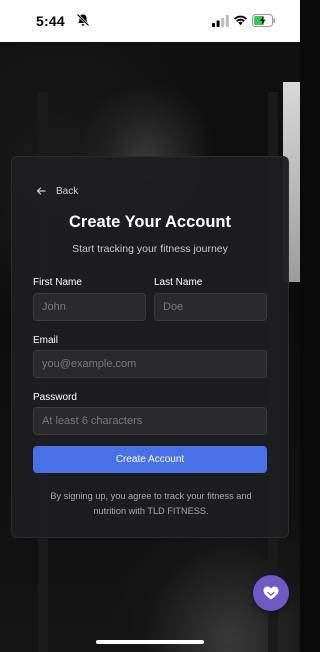 This screenshot has width=320, height=652. I want to click on home-indicator, so click(150, 642).